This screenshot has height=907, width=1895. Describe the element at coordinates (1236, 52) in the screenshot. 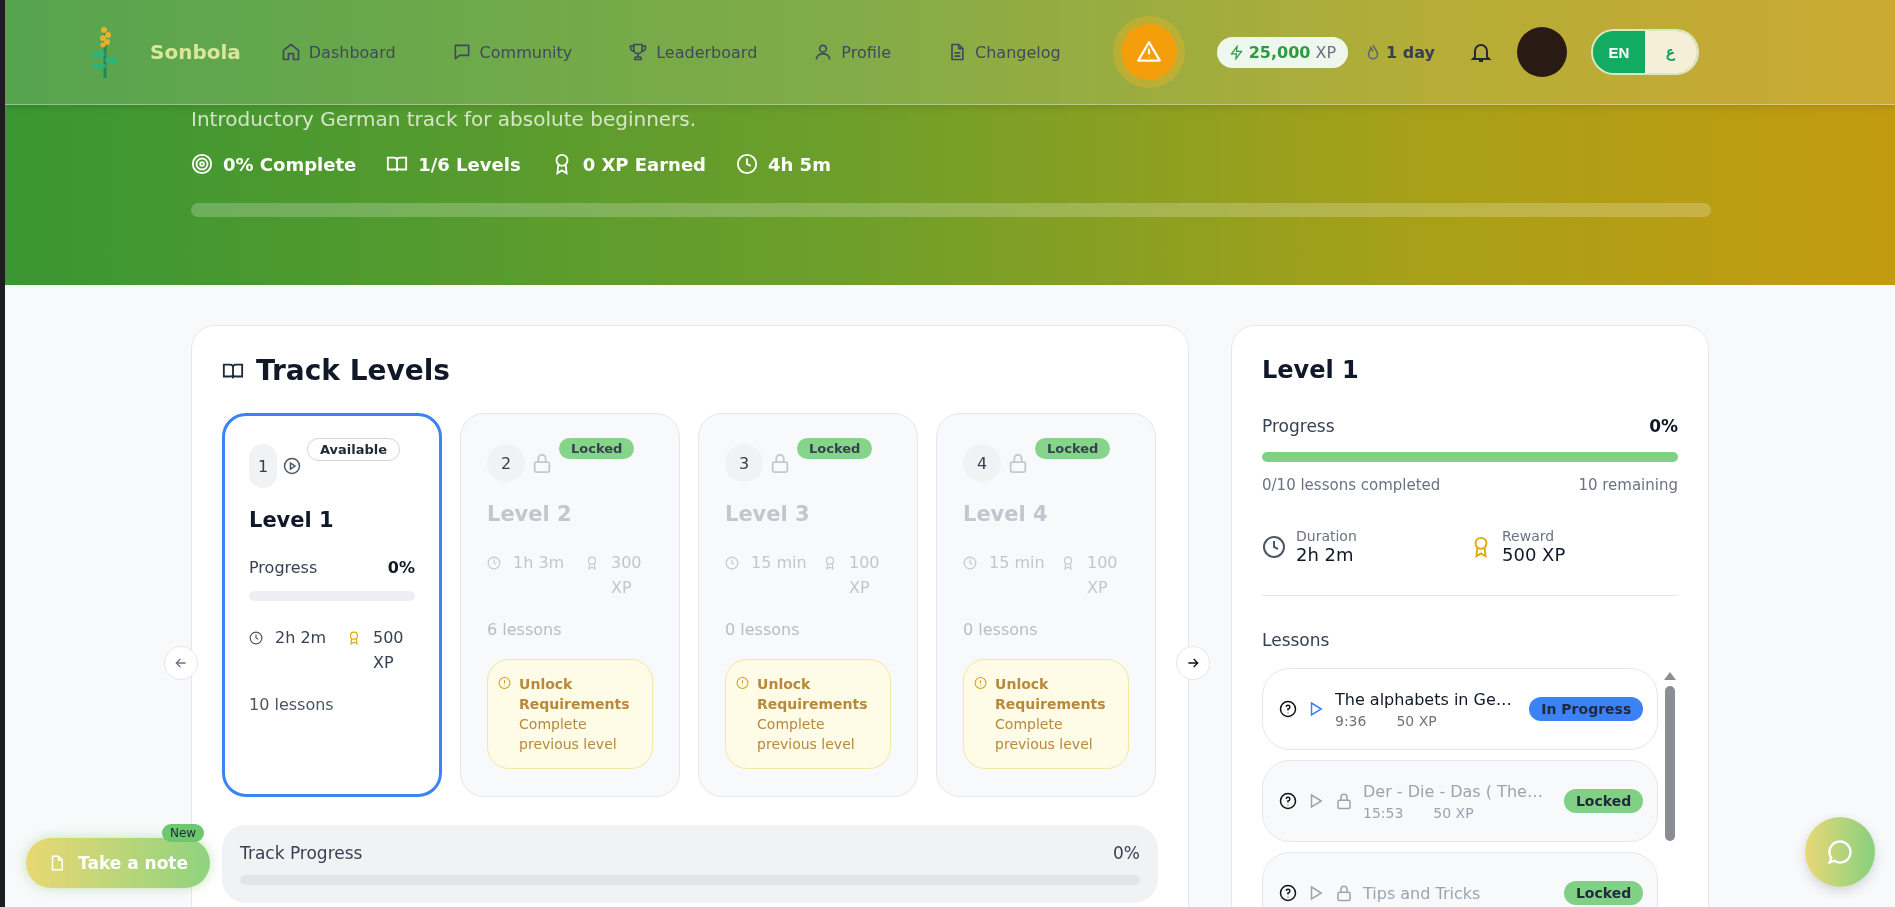

I see `lightning-icon` at that location.